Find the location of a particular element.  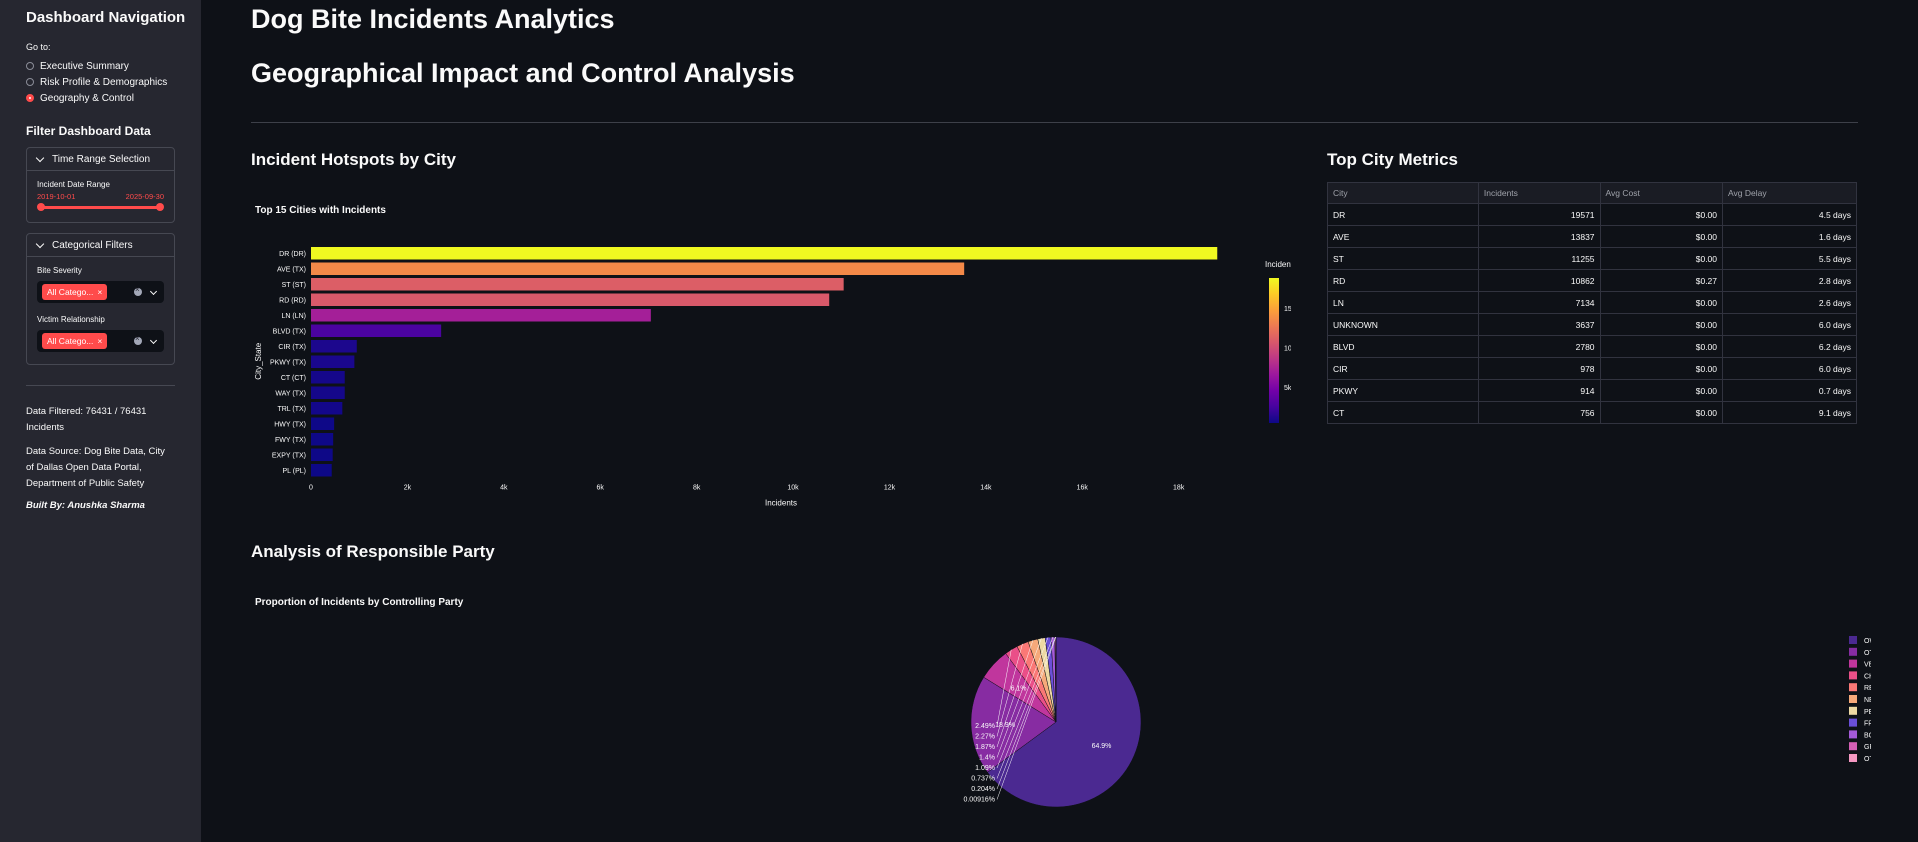

legend-item-label: OTHER is located at coordinates (1867, 653).